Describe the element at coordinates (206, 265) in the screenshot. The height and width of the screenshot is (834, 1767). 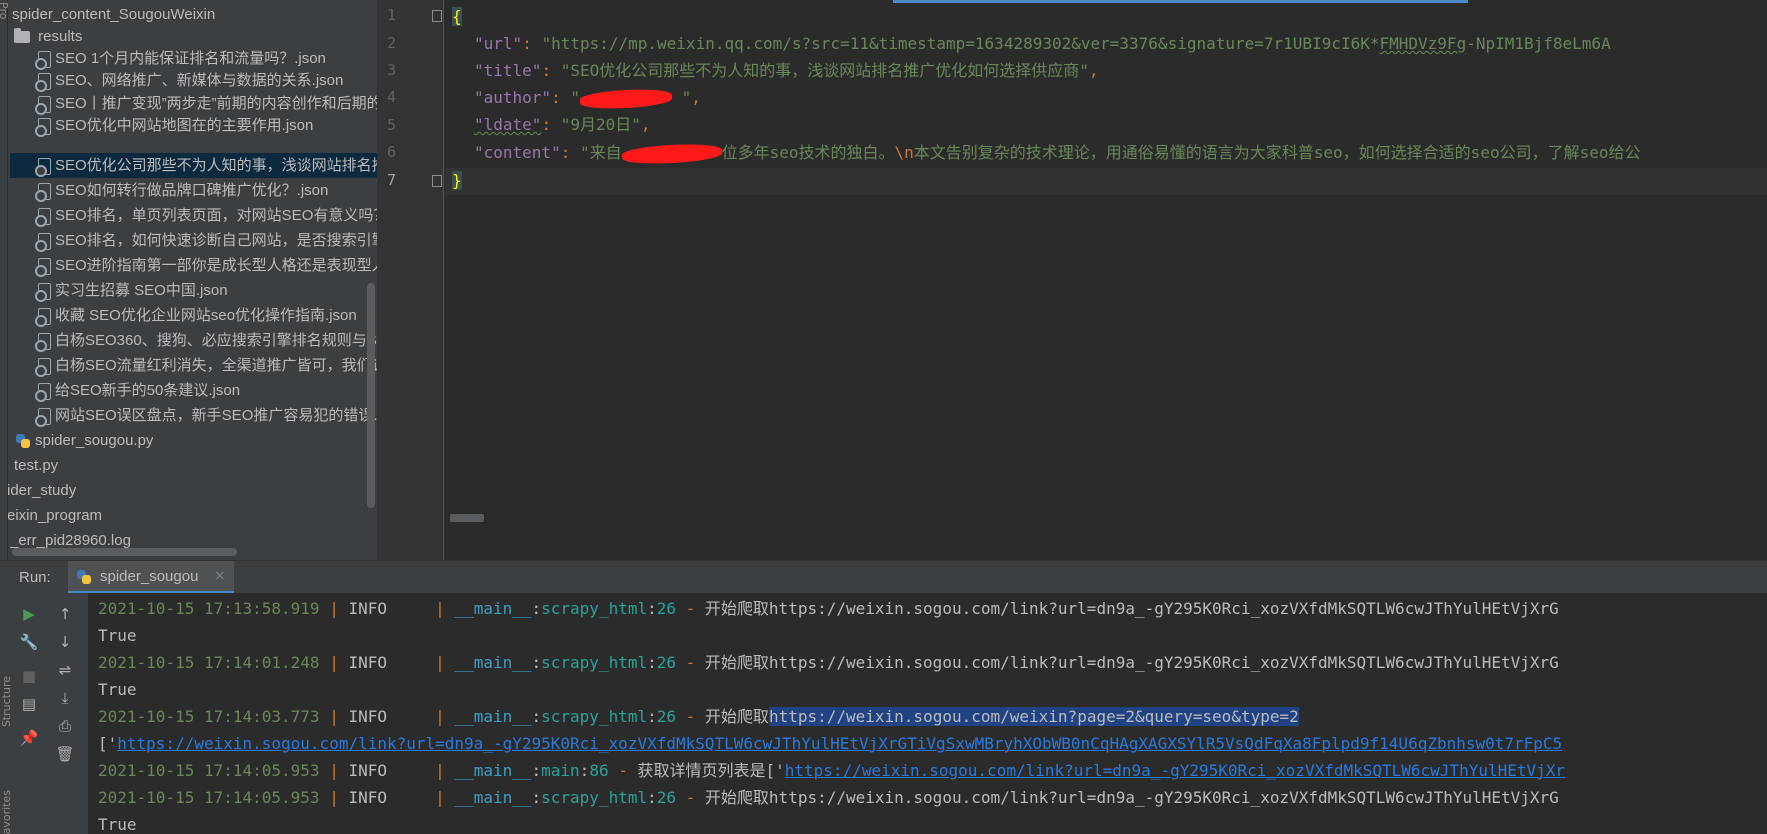
I see `tree-file-json: SEO进阶指南第一部你是成长型人格还是表现型人` at that location.